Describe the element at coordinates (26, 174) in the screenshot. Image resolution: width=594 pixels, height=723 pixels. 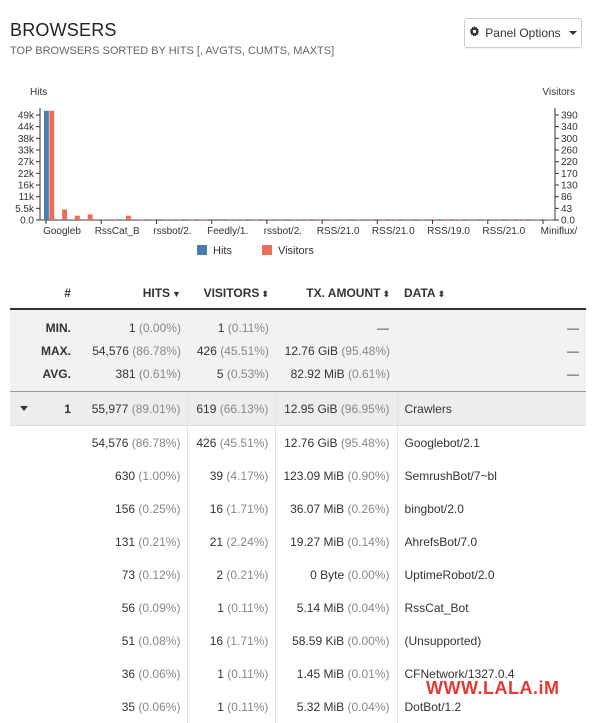
I see `tick-label-left: 22k` at that location.